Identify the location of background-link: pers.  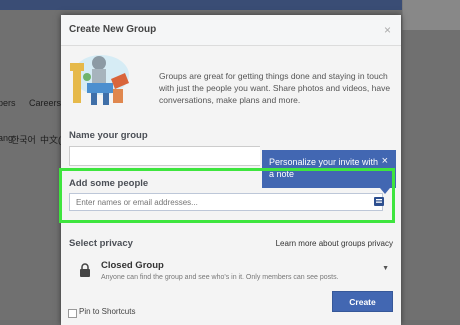
(8, 103).